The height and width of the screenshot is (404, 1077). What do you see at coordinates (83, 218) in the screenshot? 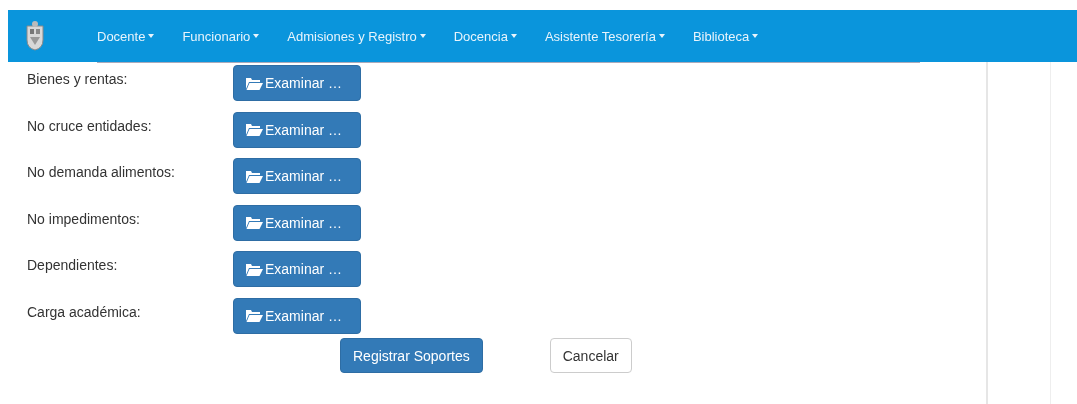
I see `field-label: No impedimentos:` at bounding box center [83, 218].